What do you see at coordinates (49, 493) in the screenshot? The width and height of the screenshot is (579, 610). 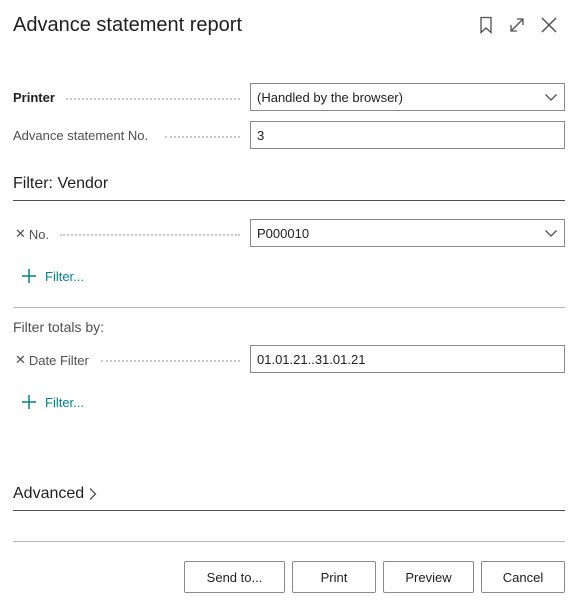 I see `advanced-label: Advanced` at bounding box center [49, 493].